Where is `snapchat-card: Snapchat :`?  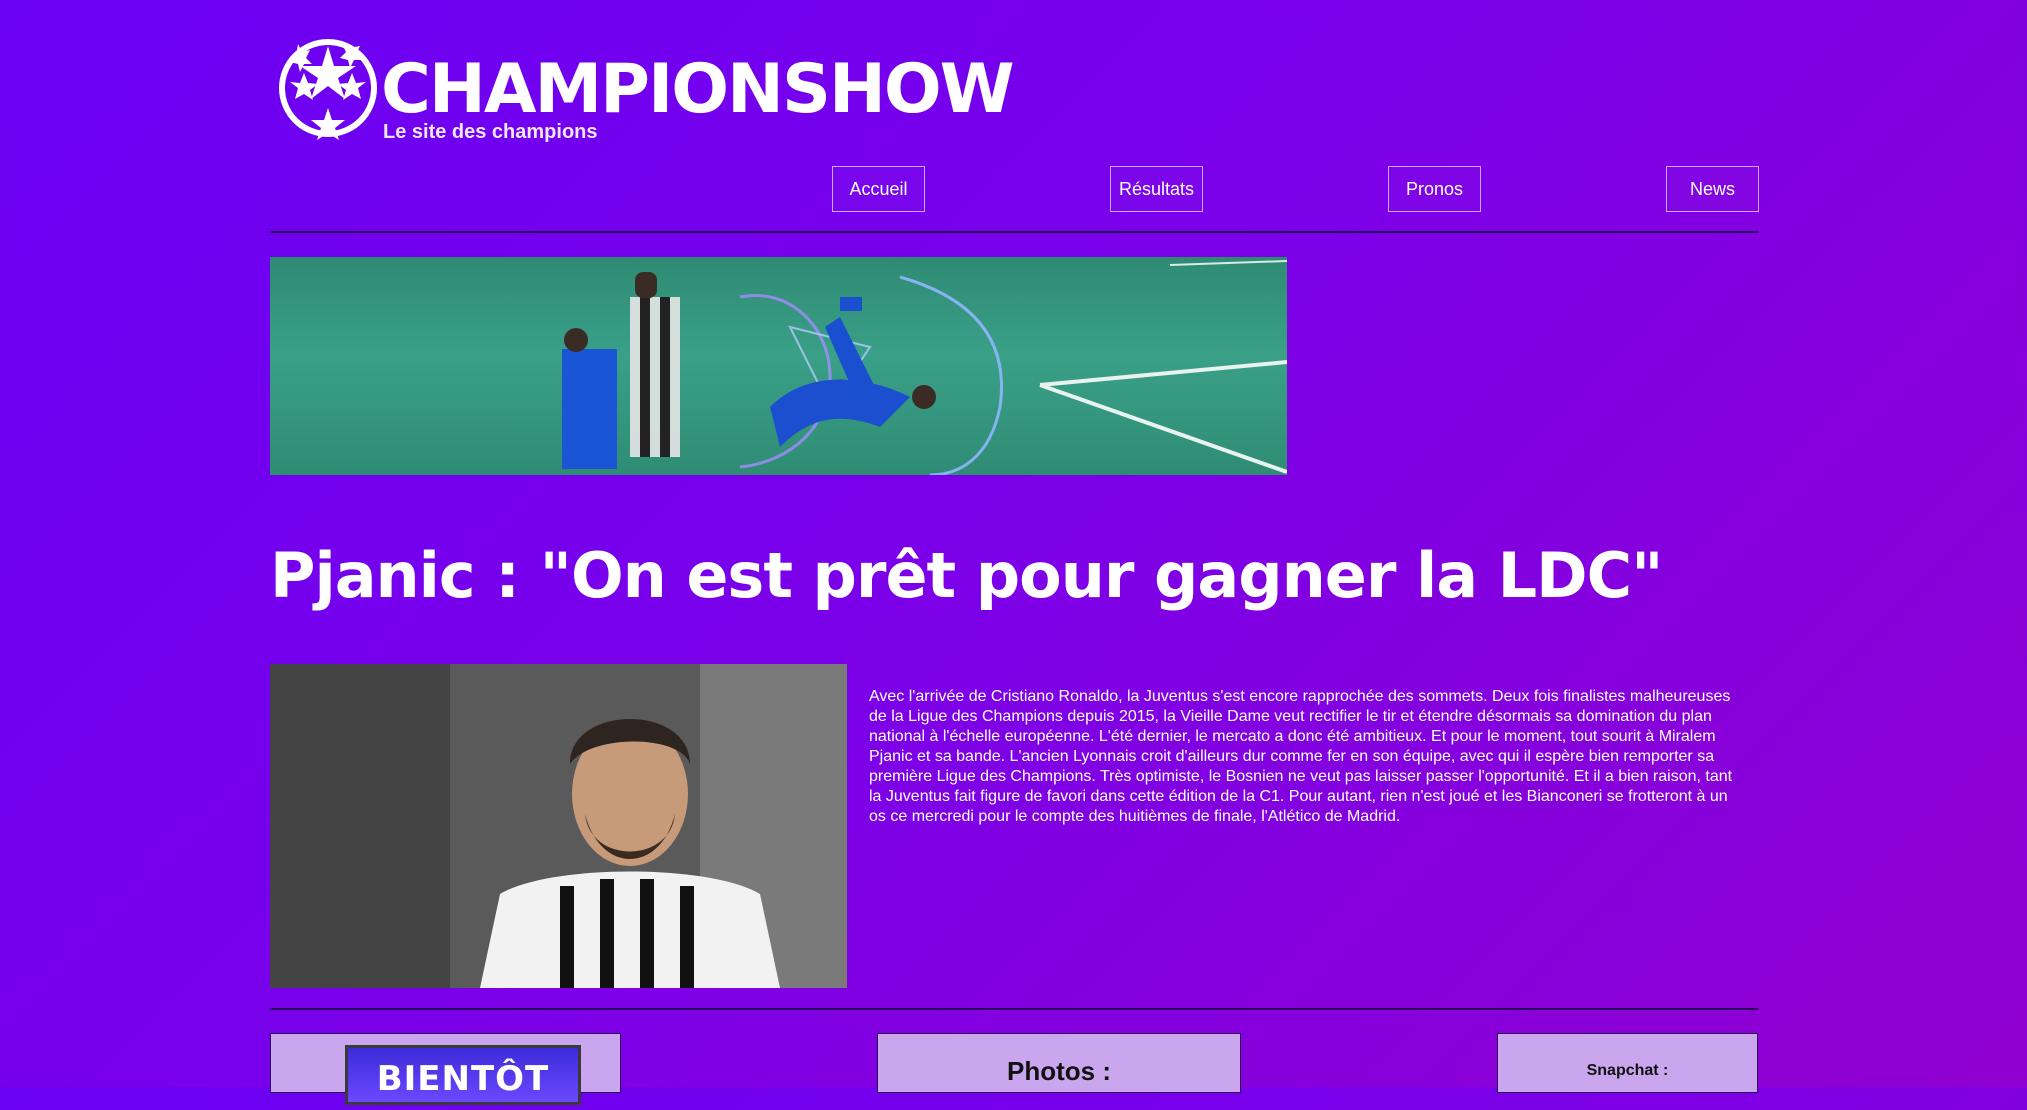 snapchat-card: Snapchat : is located at coordinates (1627, 1063).